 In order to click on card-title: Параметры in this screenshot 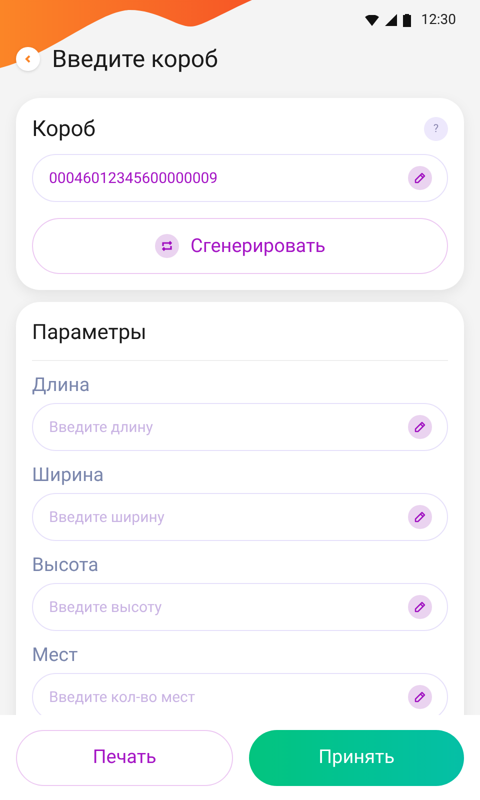, I will do `click(240, 339)`.